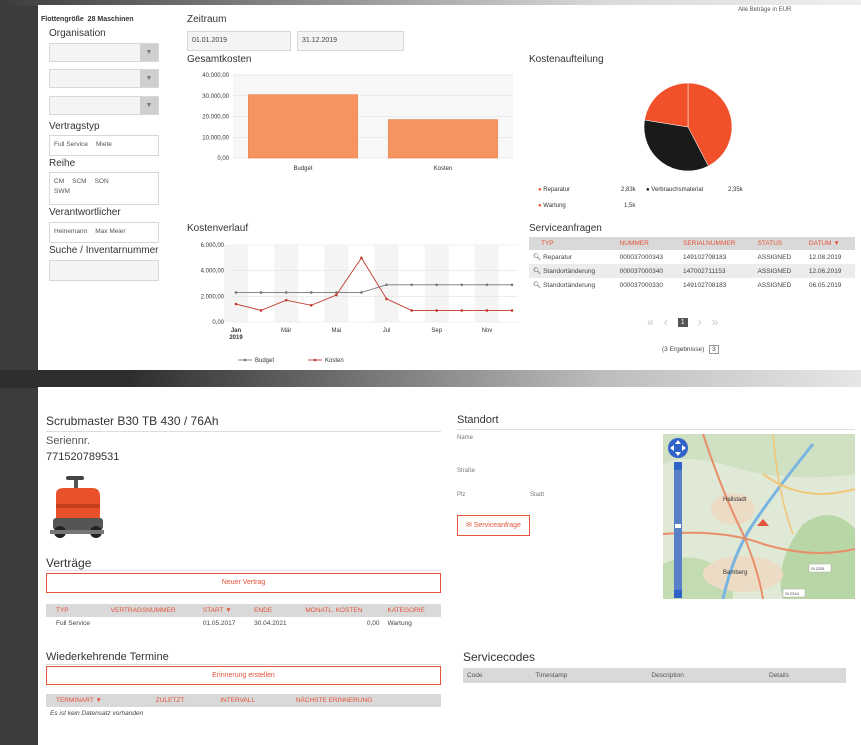  What do you see at coordinates (412, 610) in the screenshot?
I see `column-header: KATEGORIE` at bounding box center [412, 610].